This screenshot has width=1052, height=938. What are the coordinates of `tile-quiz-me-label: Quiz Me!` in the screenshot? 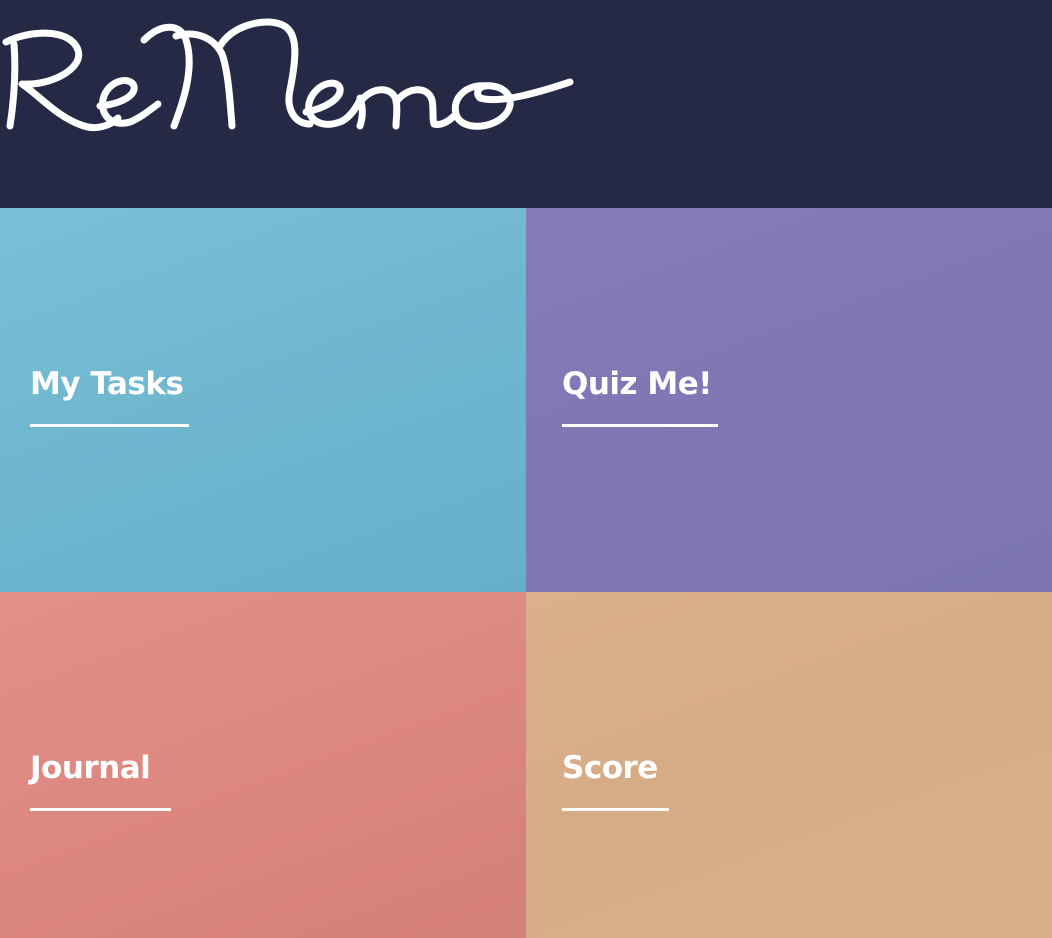 It's located at (637, 384).